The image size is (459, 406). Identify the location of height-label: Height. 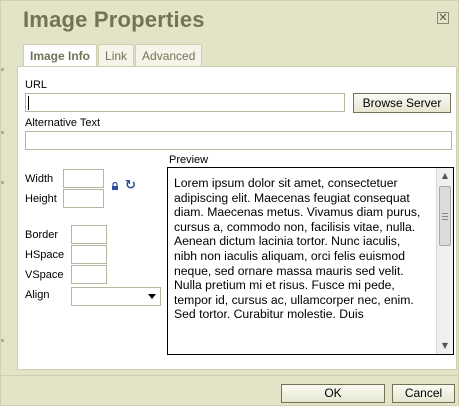
(41, 199).